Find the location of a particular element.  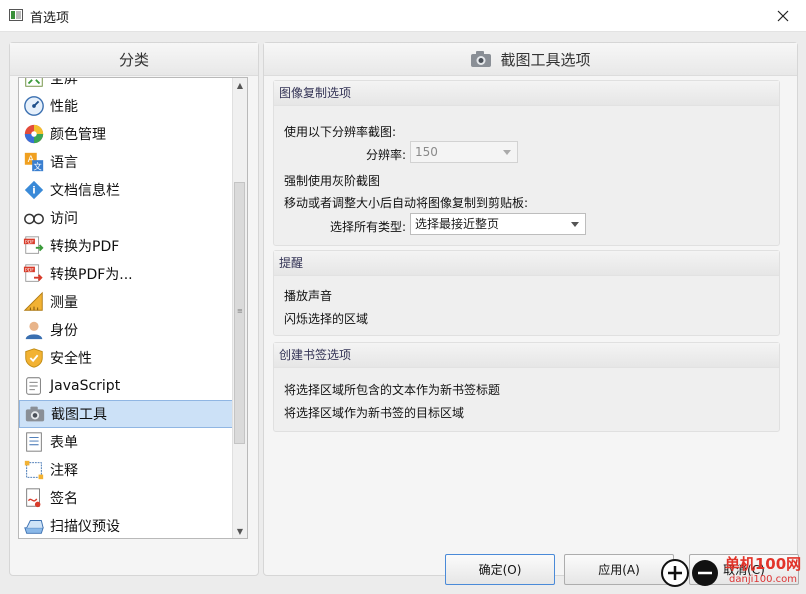

sidebar-item-label: 测量 is located at coordinates (64, 303).